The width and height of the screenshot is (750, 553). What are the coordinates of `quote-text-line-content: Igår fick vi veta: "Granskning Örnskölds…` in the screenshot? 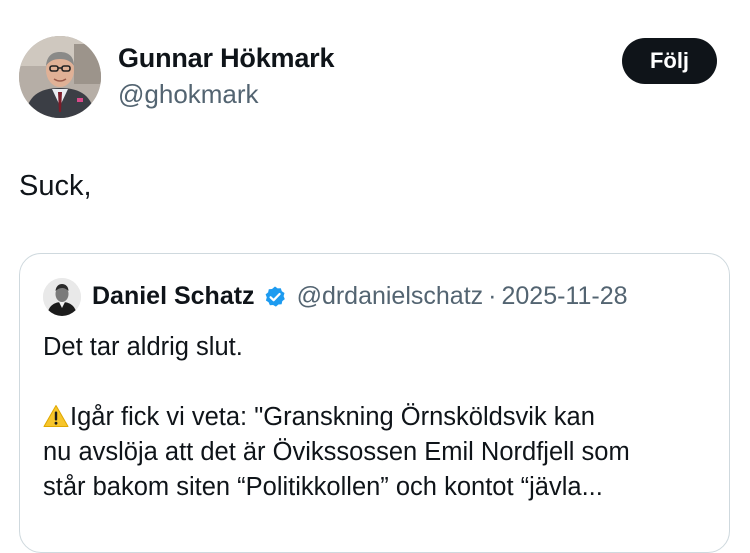 It's located at (332, 417).